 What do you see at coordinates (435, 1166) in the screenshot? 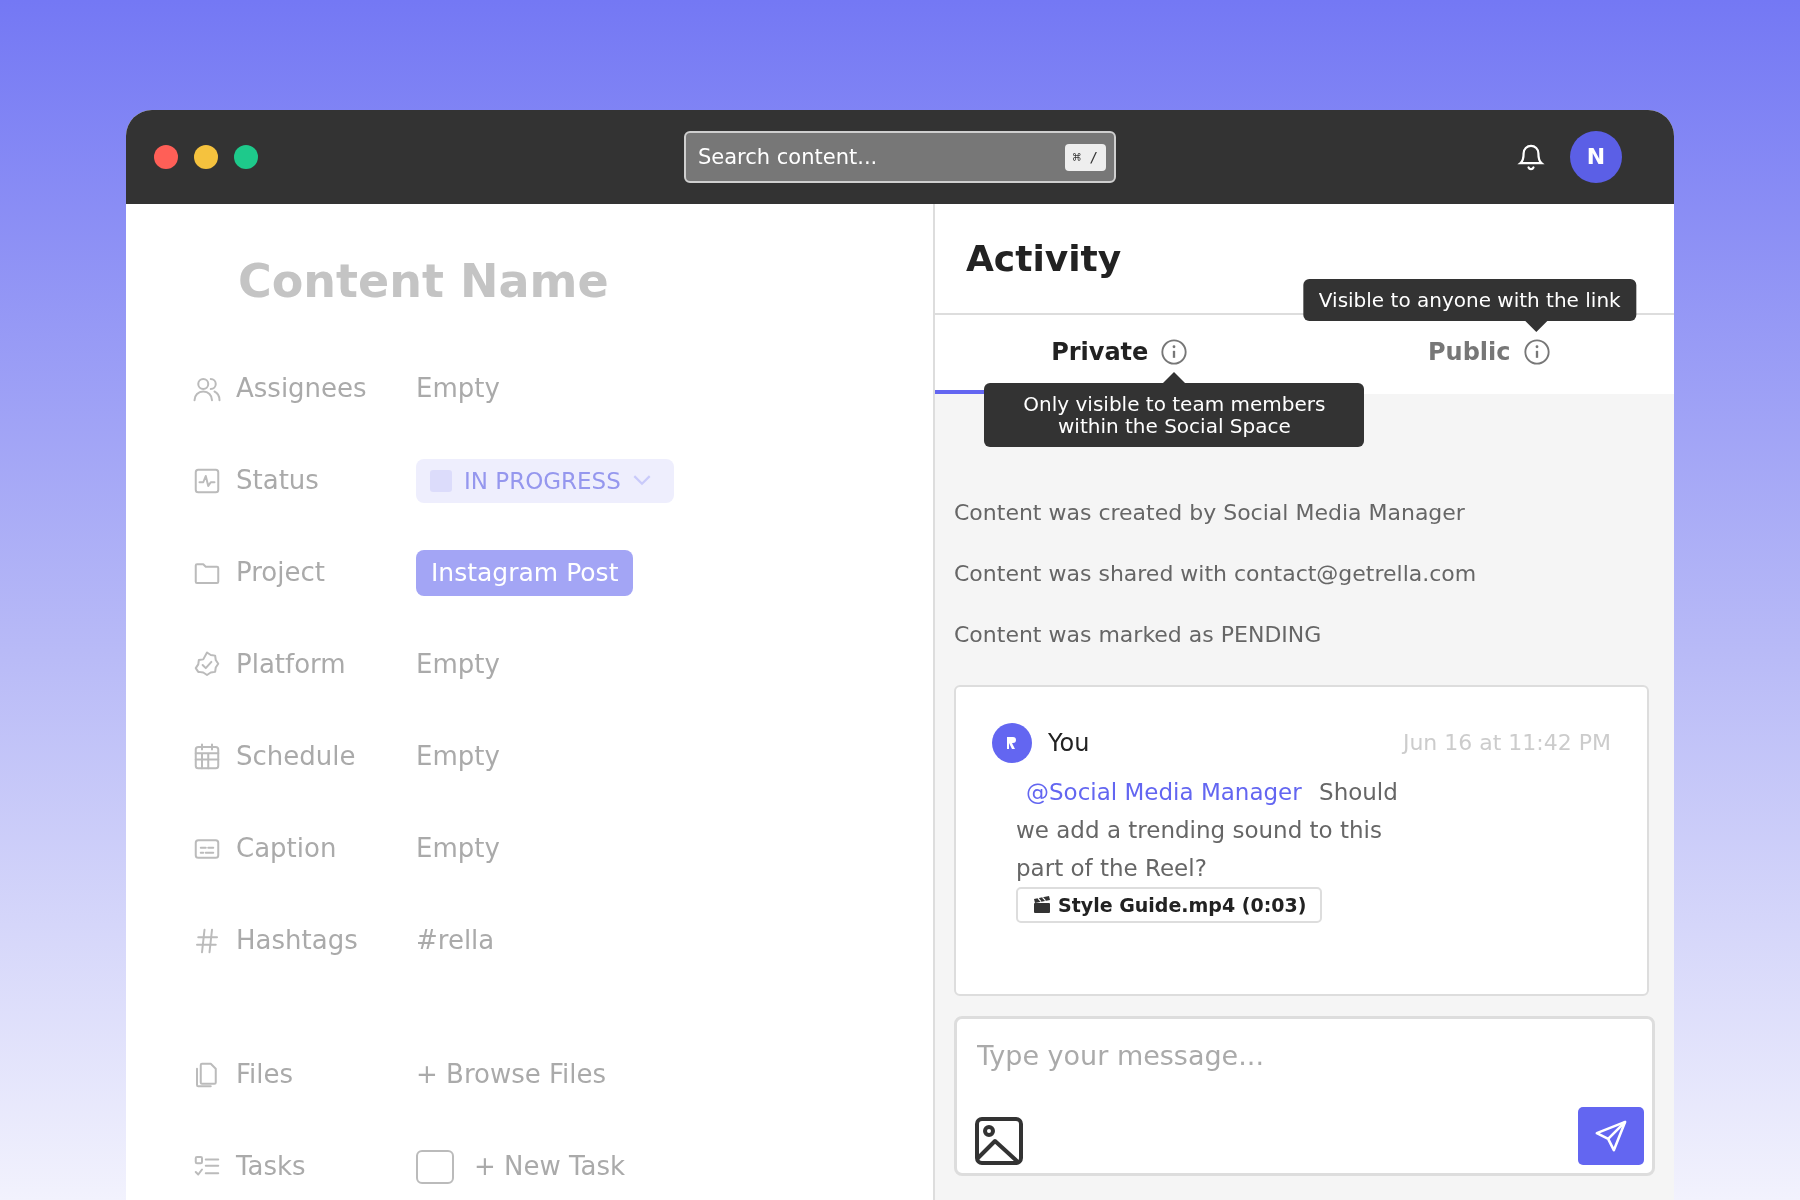
I see `task-checkbox` at bounding box center [435, 1166].